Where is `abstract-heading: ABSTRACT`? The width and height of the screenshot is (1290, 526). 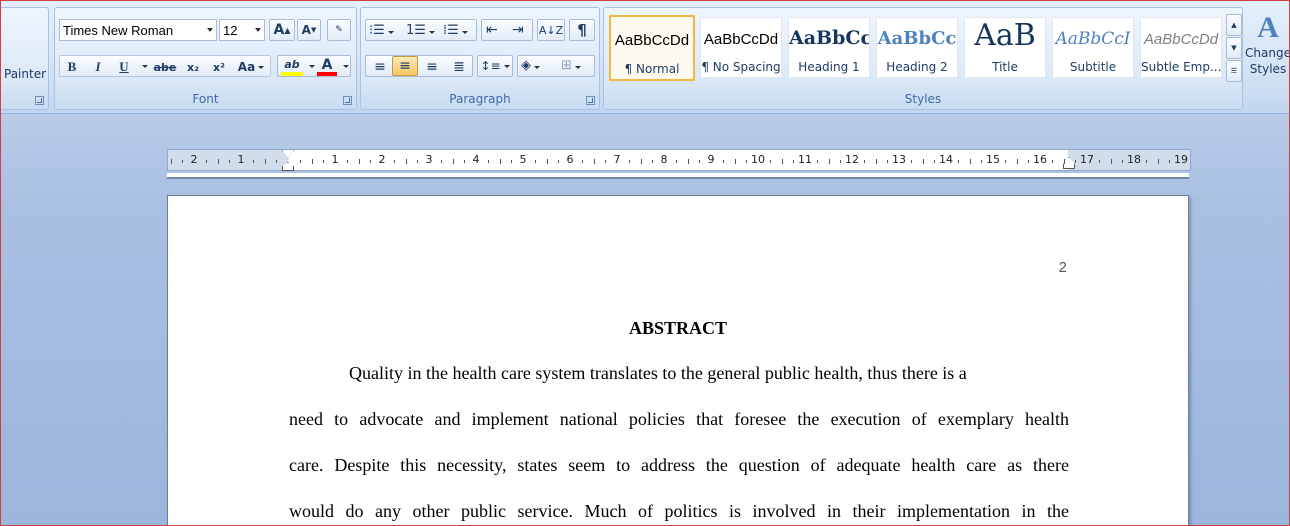 abstract-heading: ABSTRACT is located at coordinates (678, 328).